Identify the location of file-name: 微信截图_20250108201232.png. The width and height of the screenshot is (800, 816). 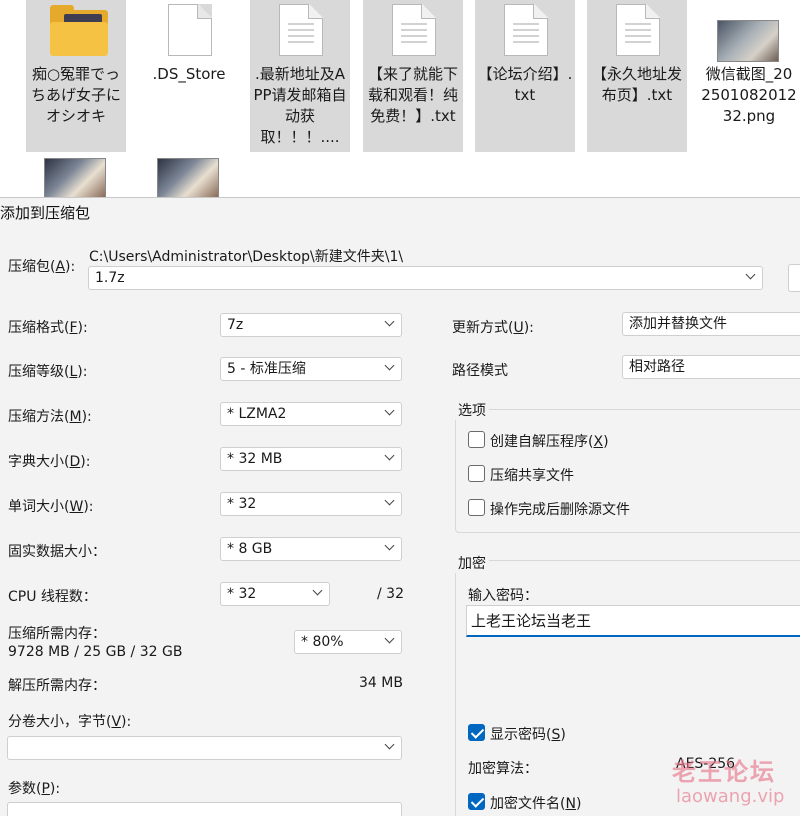
(749, 95).